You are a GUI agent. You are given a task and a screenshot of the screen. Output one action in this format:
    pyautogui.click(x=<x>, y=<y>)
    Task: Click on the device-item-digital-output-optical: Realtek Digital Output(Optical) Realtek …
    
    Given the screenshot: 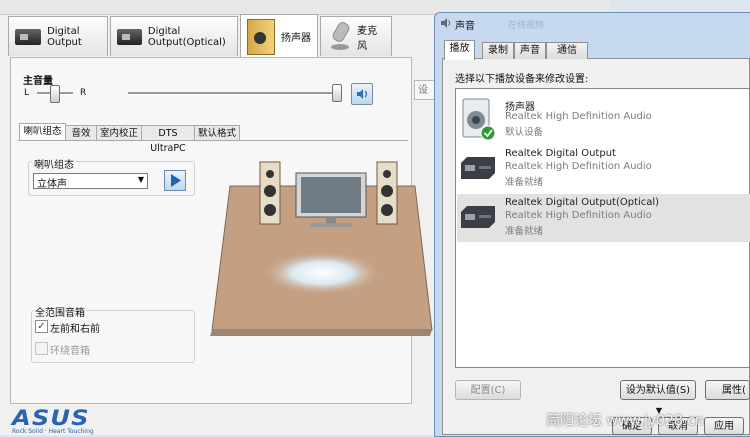 What is the action you would take?
    pyautogui.click(x=603, y=218)
    